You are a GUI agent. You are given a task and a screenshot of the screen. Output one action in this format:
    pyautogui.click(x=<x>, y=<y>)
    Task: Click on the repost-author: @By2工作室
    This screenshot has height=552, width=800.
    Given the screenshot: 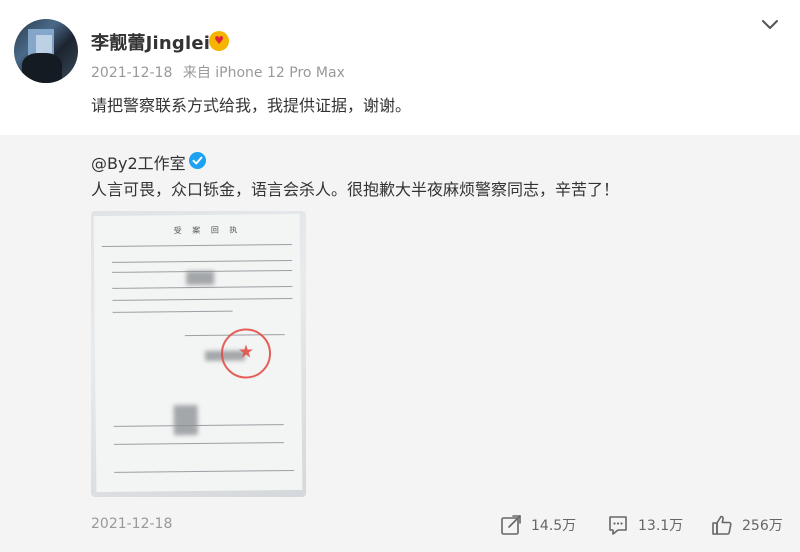 What is the action you would take?
    pyautogui.click(x=138, y=162)
    